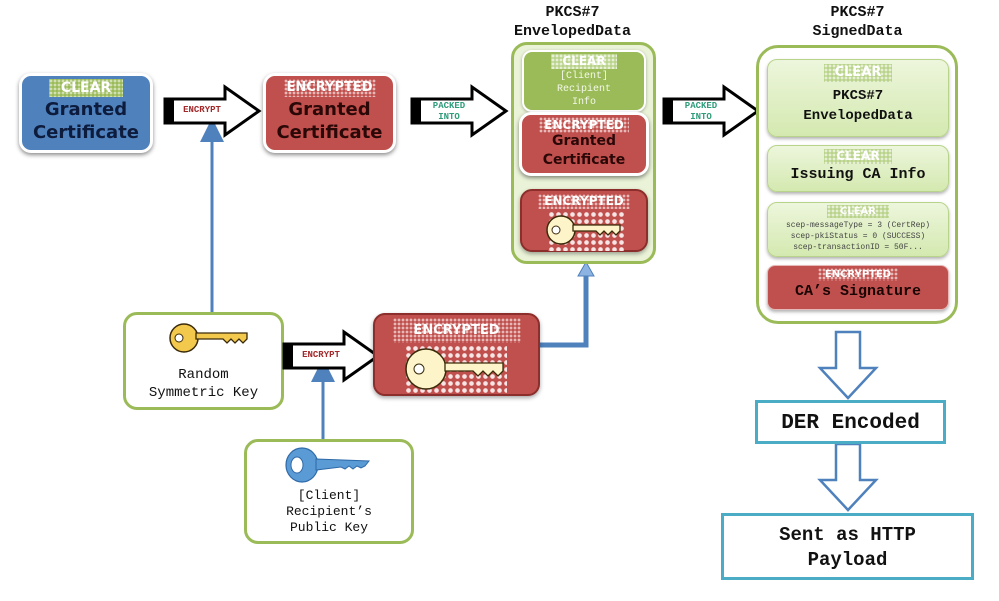  I want to click on packed-into-arrow-1: PACKED INTO, so click(459, 111).